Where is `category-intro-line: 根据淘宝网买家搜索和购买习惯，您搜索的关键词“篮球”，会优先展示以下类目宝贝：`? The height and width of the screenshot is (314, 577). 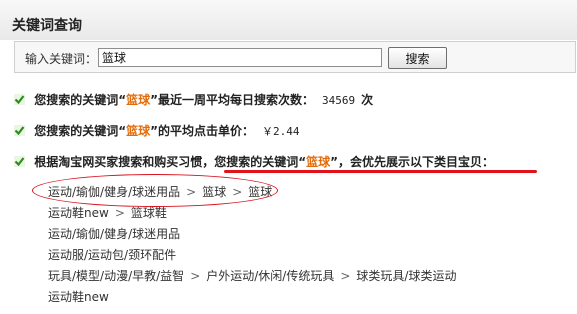 category-intro-line: 根据淘宝网买家搜索和购买习惯，您搜索的关键词“篮球”，会优先展示以下类目宝贝： is located at coordinates (254, 161).